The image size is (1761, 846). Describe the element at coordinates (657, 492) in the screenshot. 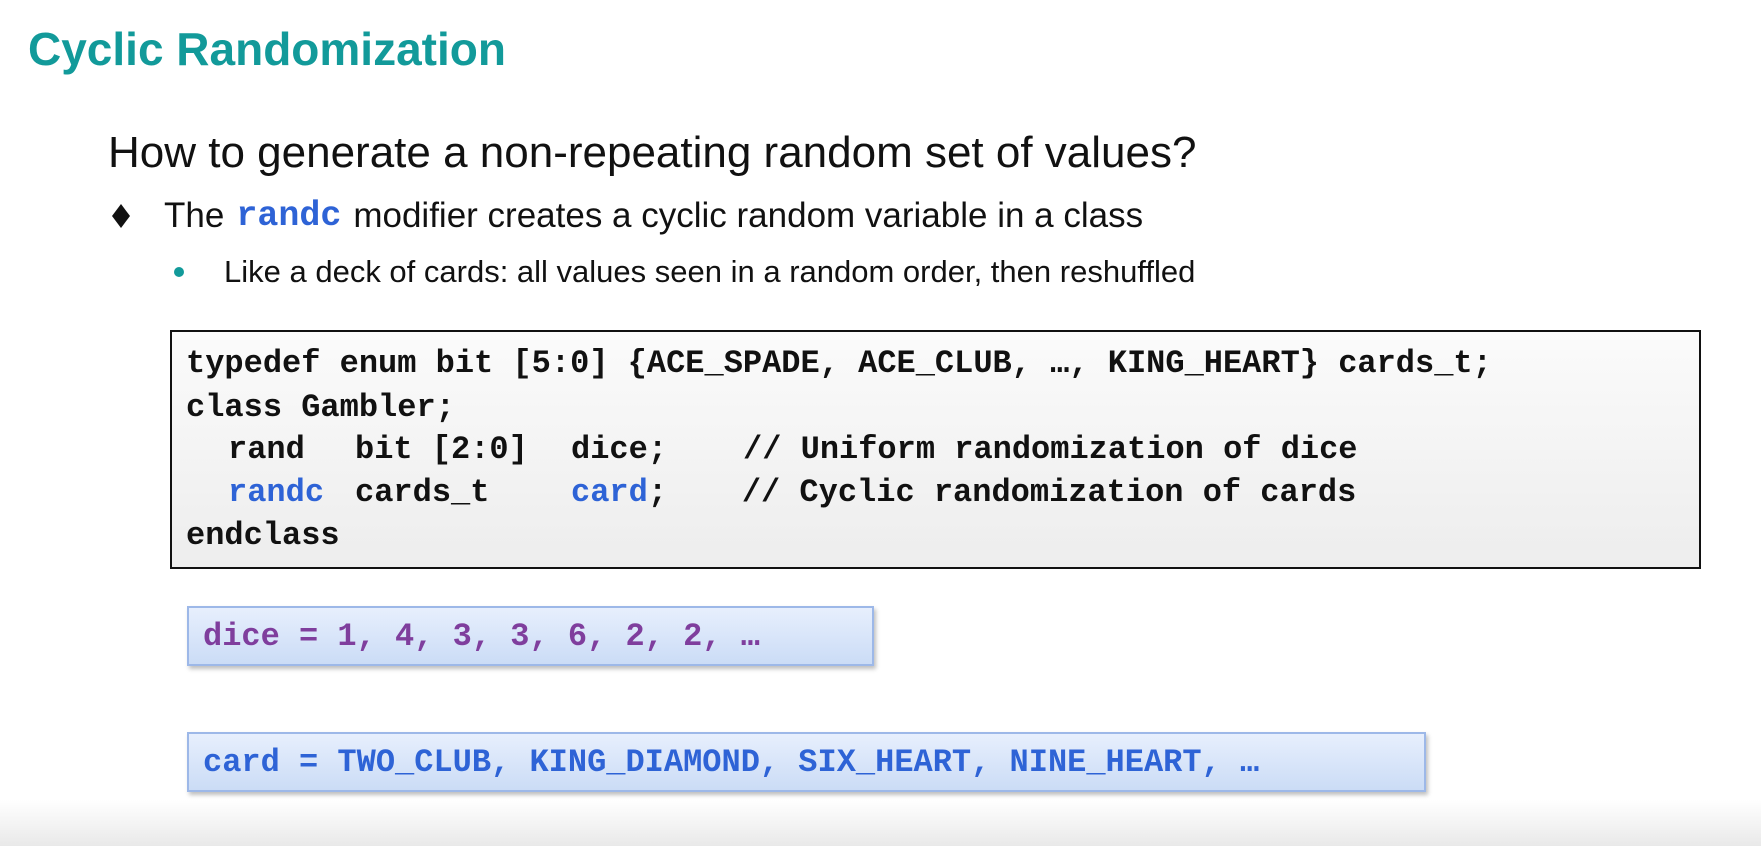

I see `randc-semicolon: ;` at that location.